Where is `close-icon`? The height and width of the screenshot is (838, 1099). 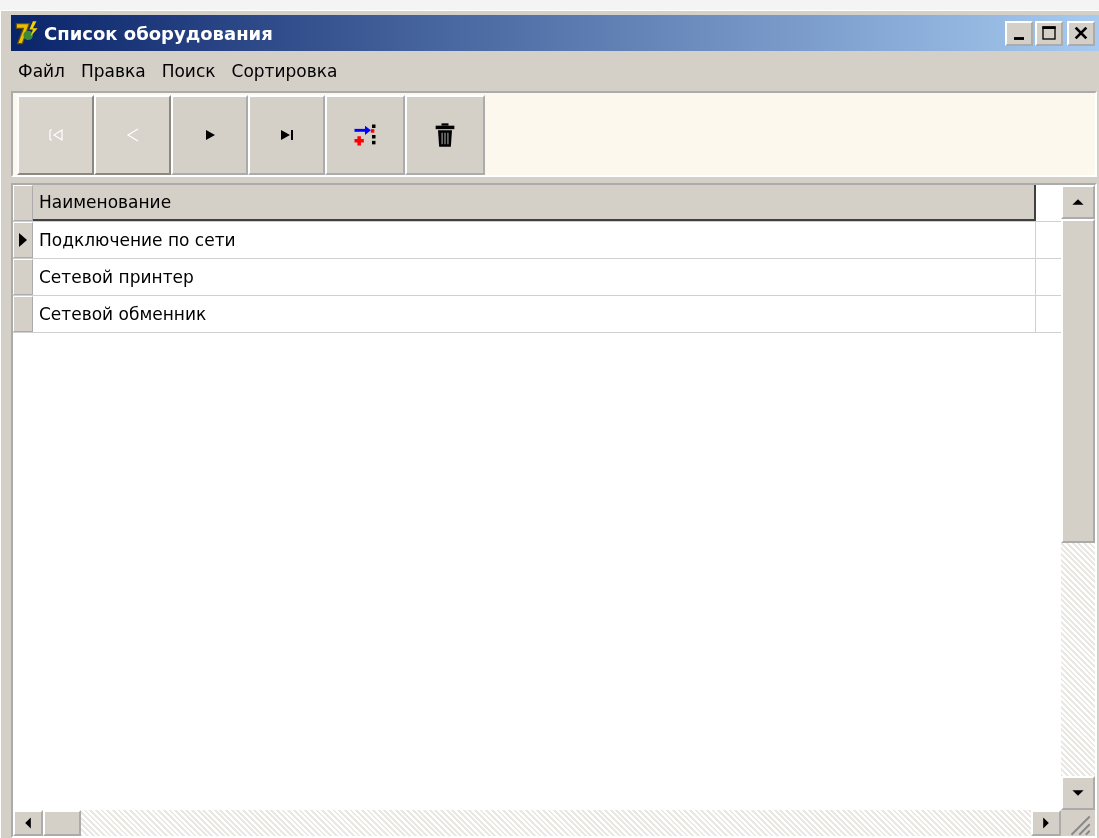 close-icon is located at coordinates (1081, 33).